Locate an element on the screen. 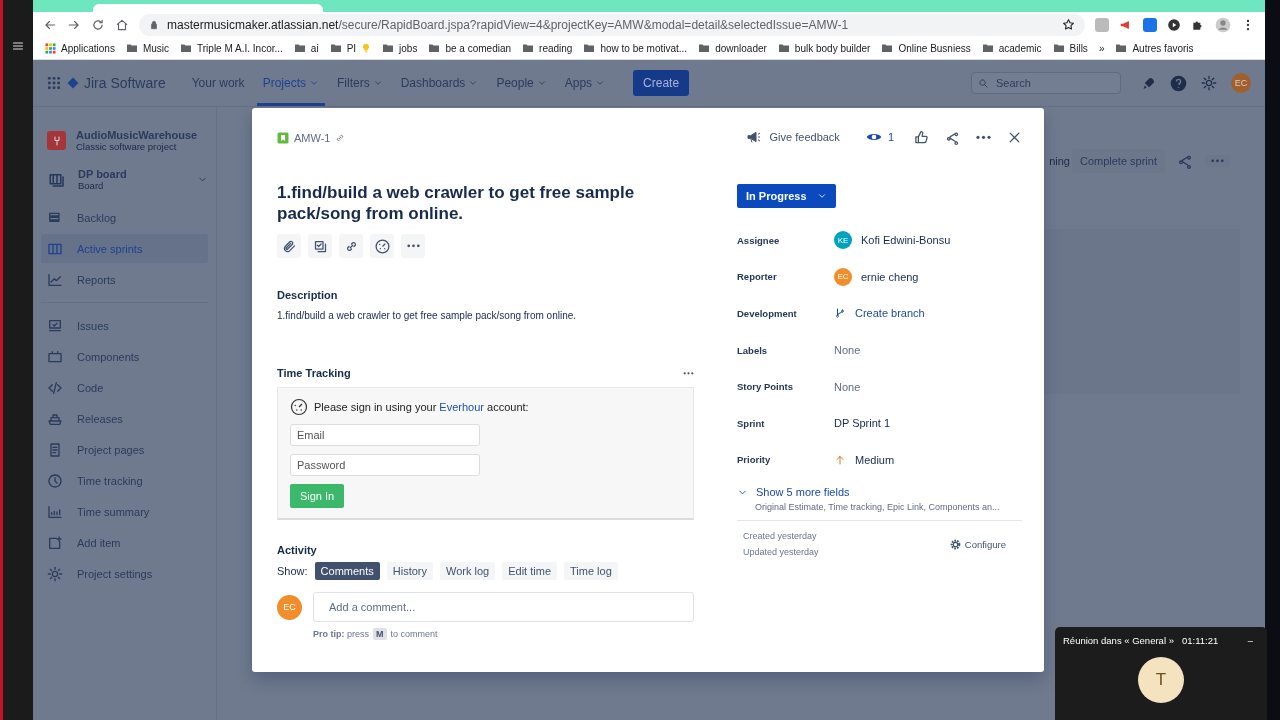 This screenshot has width=1280, height=720. issue-key-link: AMW-1 is located at coordinates (312, 138).